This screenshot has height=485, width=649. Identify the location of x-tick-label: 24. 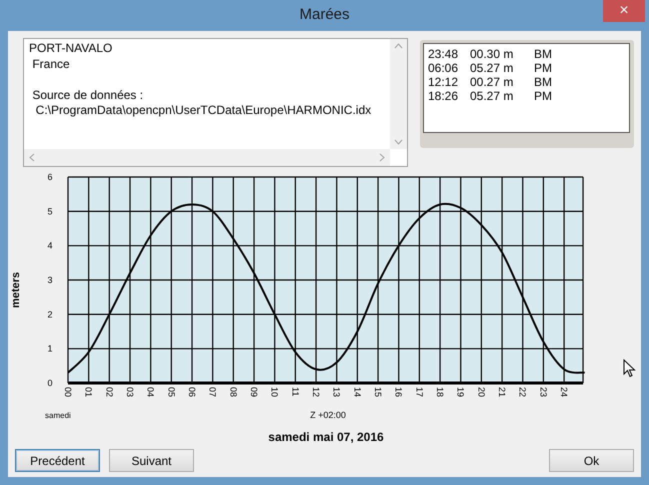
(564, 392).